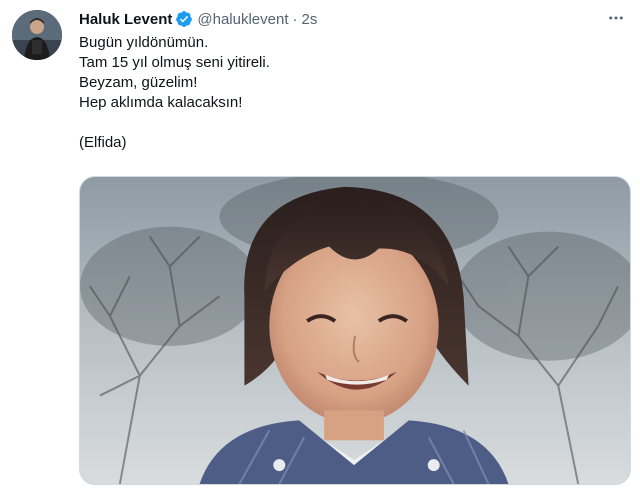  Describe the element at coordinates (138, 82) in the screenshot. I see `tweet-text-line: Beyzam, güzelim!` at that location.